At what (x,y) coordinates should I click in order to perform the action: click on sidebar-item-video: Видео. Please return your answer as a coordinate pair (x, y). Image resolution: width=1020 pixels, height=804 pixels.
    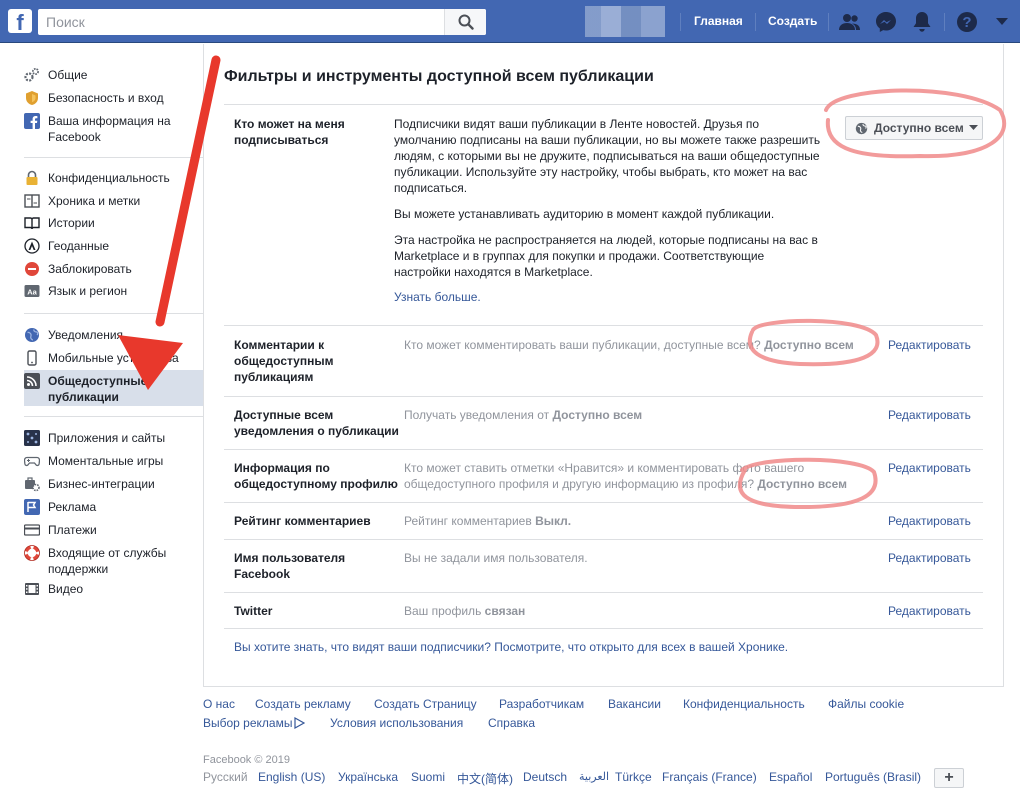
    Looking at the image, I should click on (114, 588).